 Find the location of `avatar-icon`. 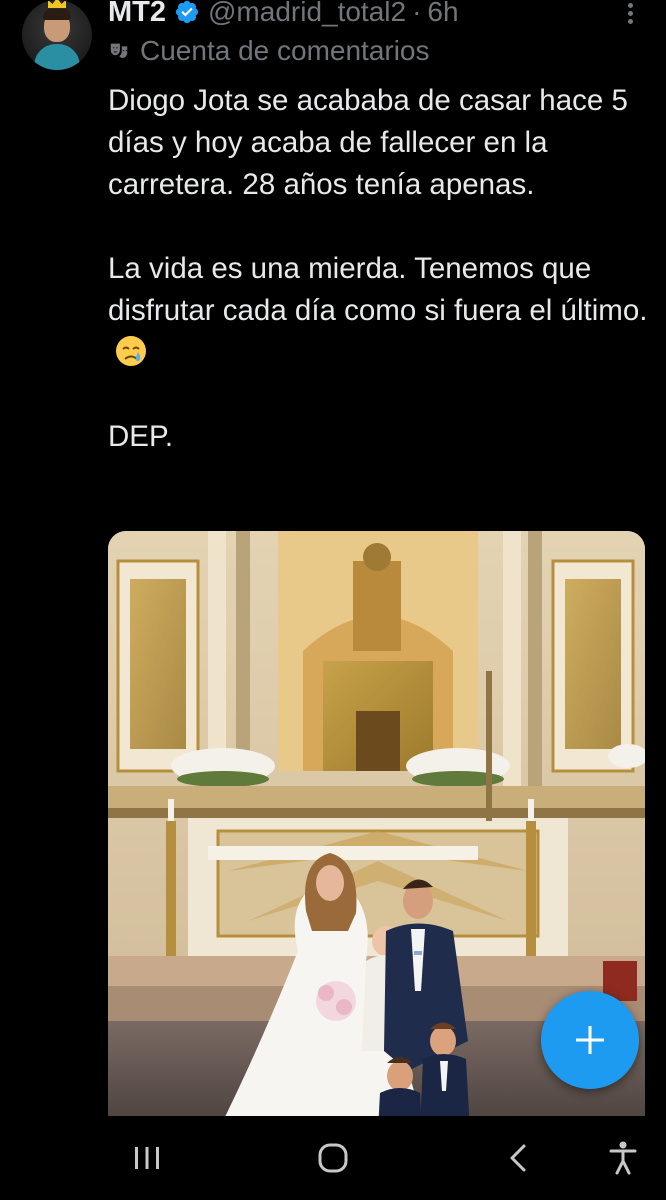

avatar-icon is located at coordinates (57, 35).